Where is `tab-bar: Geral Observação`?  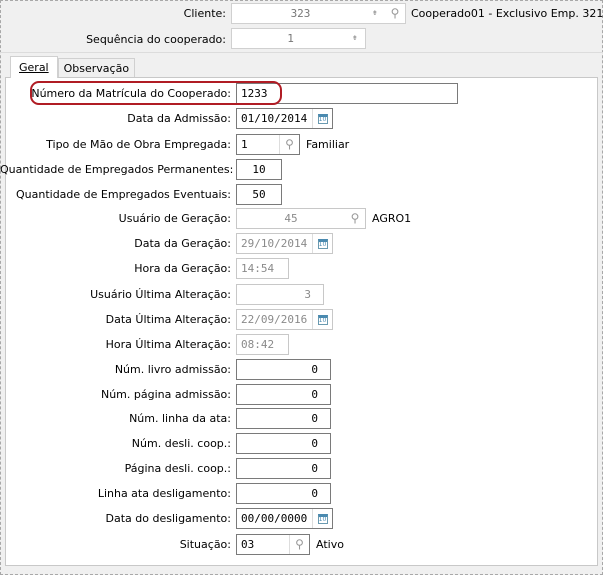
tab-bar: Geral Observação is located at coordinates (73, 67).